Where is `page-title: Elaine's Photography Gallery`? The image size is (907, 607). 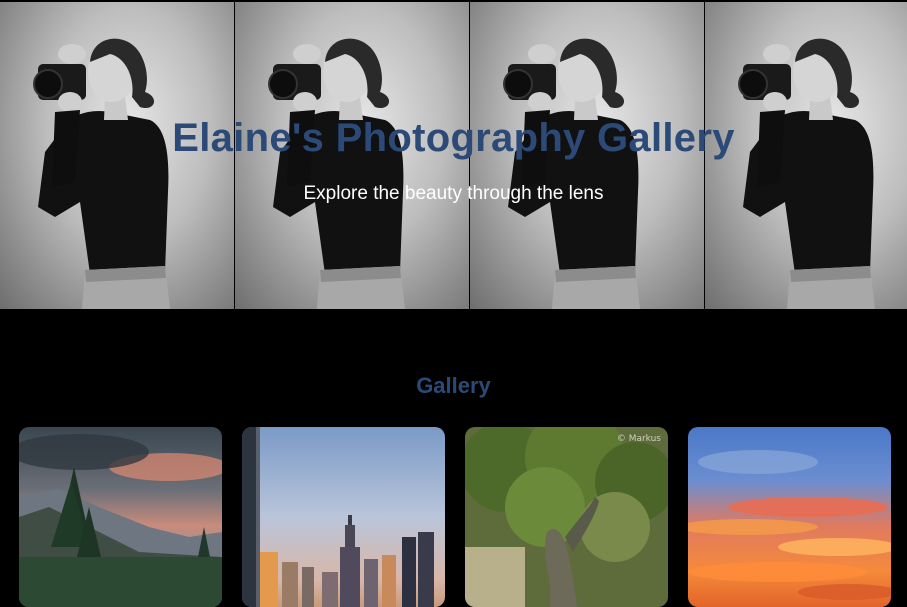 page-title: Elaine's Photography Gallery is located at coordinates (453, 138).